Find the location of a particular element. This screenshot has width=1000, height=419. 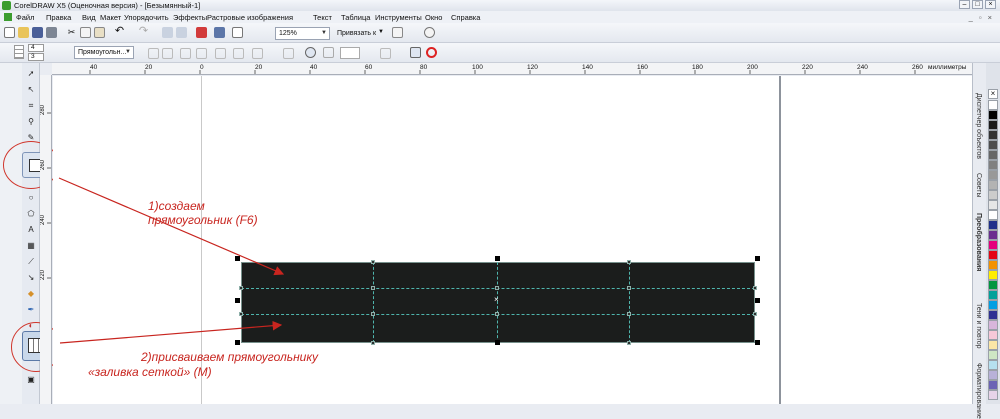

docker-tab-object-manager: Диспетчер объектов is located at coordinates (978, 126).